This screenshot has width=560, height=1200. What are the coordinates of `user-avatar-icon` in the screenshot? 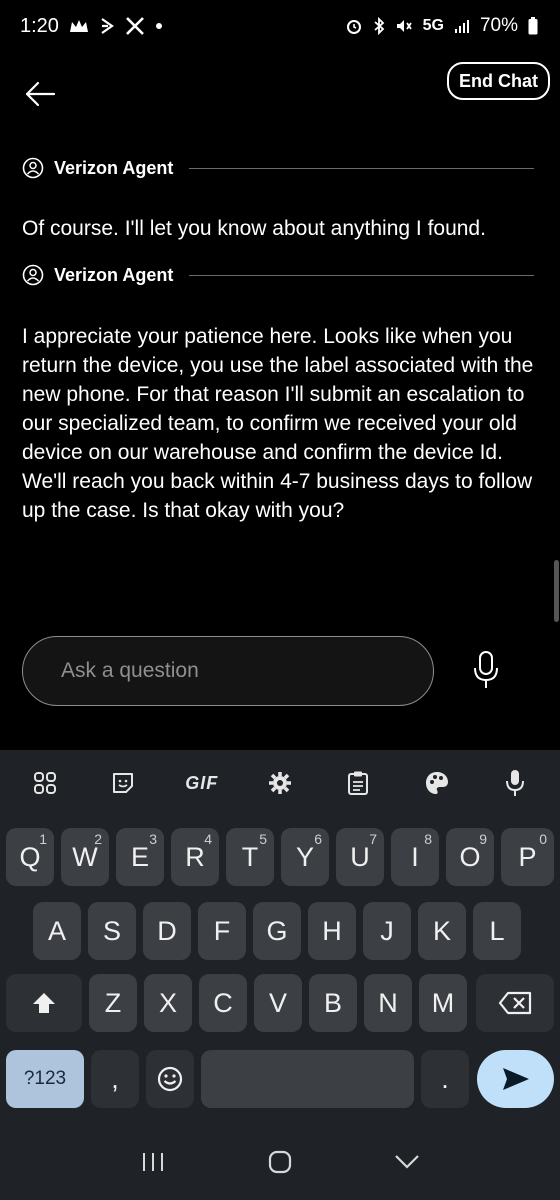 It's located at (33, 275).